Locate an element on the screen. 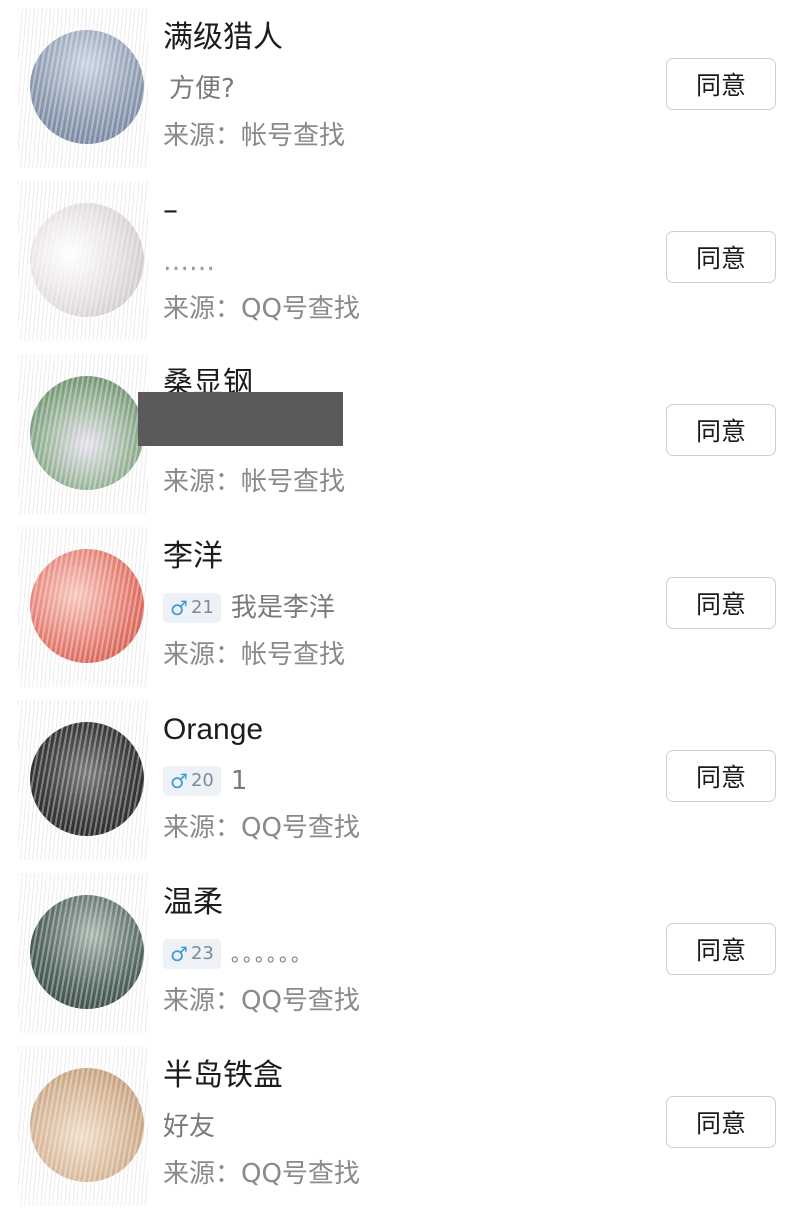 The height and width of the screenshot is (1211, 809). requester-name: 半岛铁盒 is located at coordinates (223, 1075).